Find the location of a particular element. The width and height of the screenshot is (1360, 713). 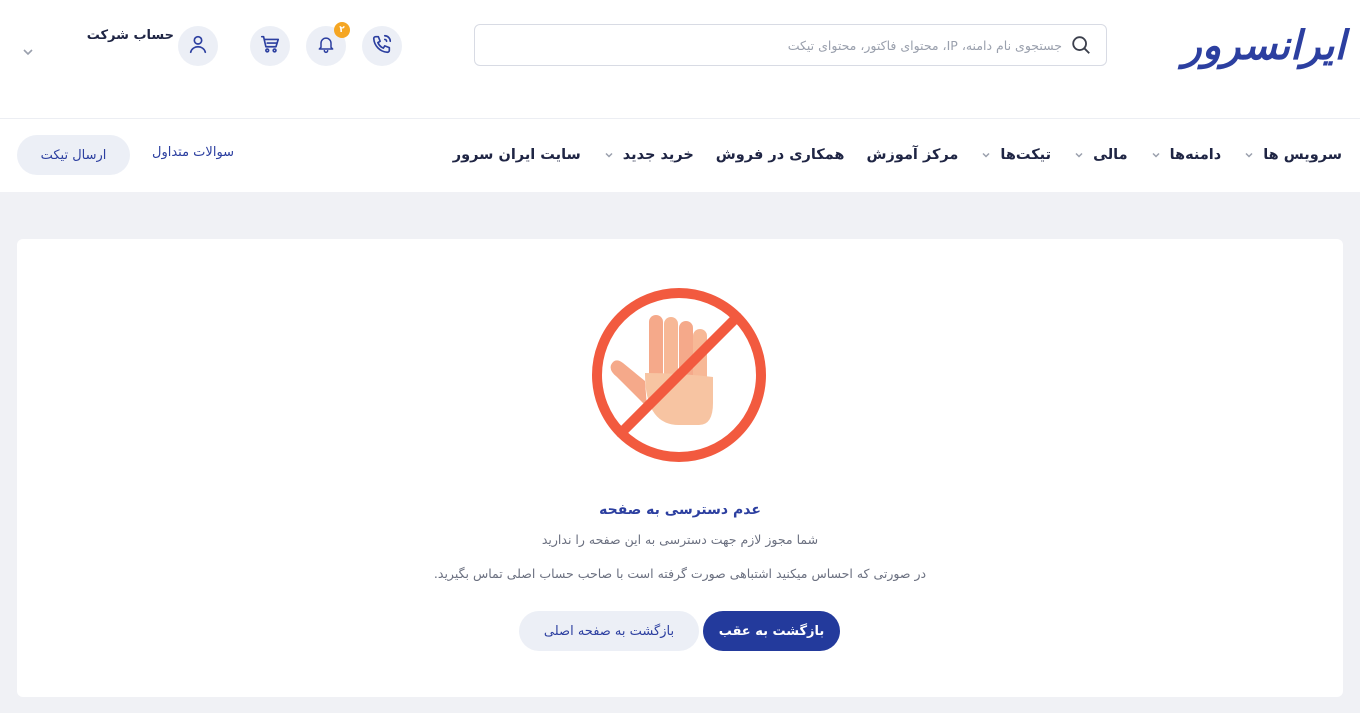

nav-item-label: سرویس ها is located at coordinates (1302, 155).